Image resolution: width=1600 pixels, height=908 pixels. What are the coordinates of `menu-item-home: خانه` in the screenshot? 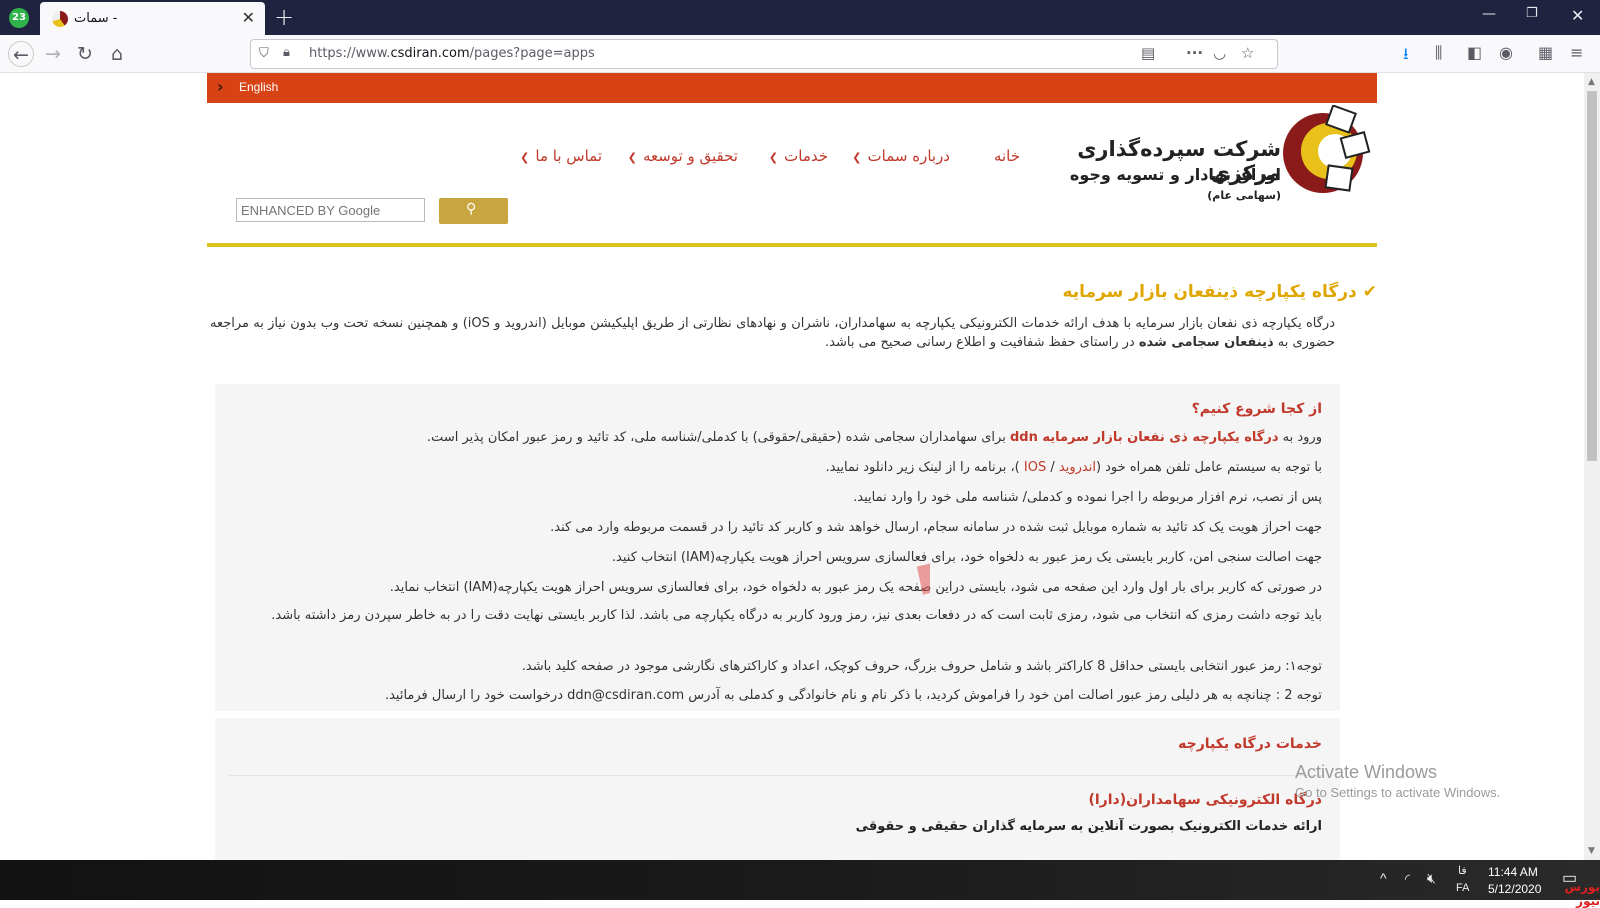 It's located at (1007, 156).